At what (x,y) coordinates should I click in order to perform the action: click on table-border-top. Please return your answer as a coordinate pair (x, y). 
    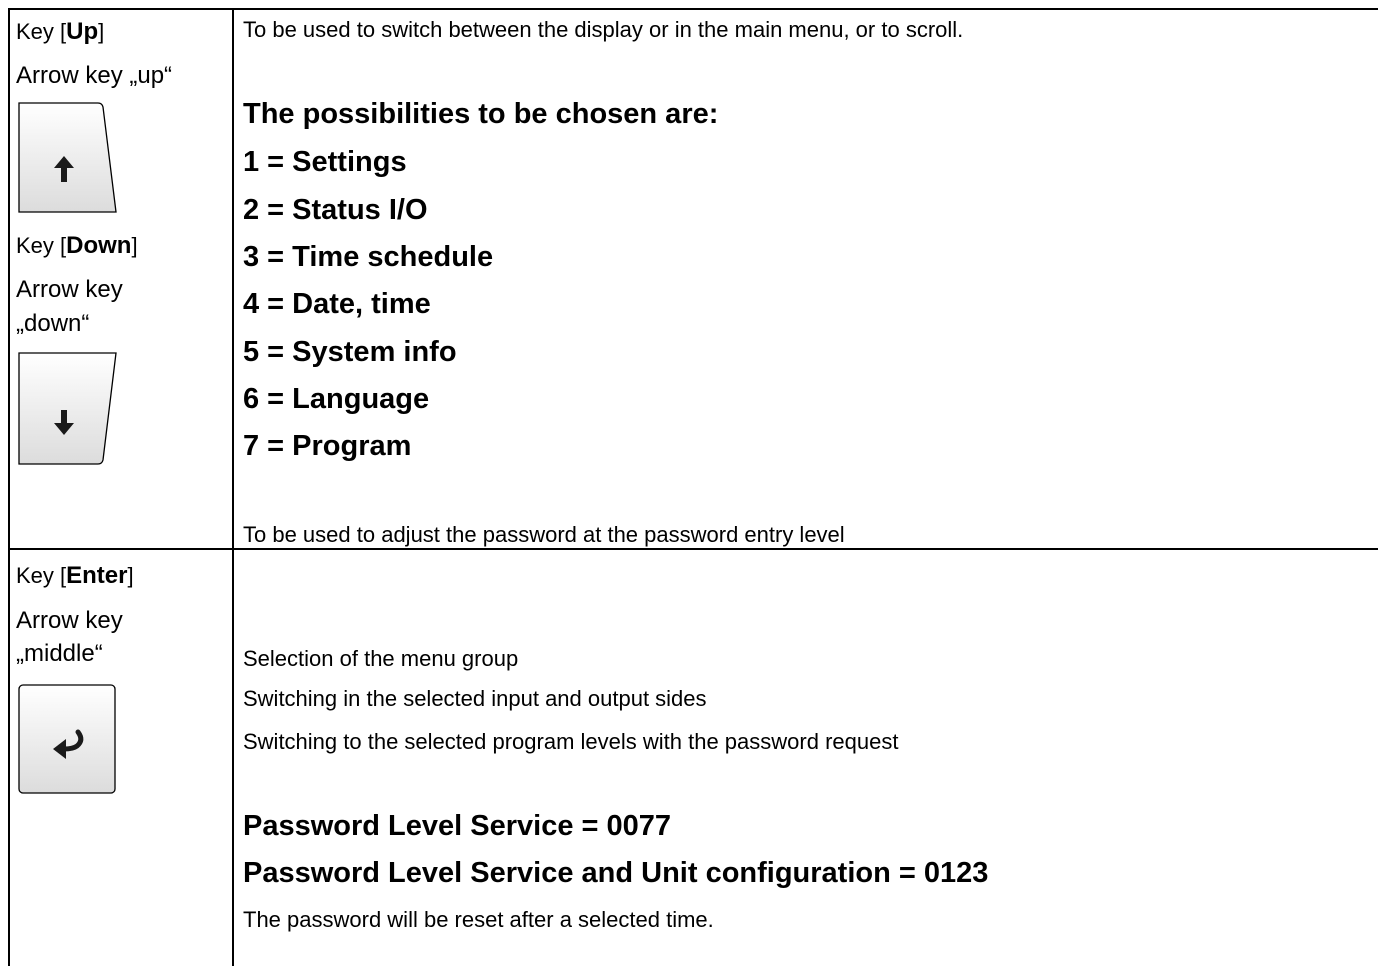
    Looking at the image, I should click on (693, 9).